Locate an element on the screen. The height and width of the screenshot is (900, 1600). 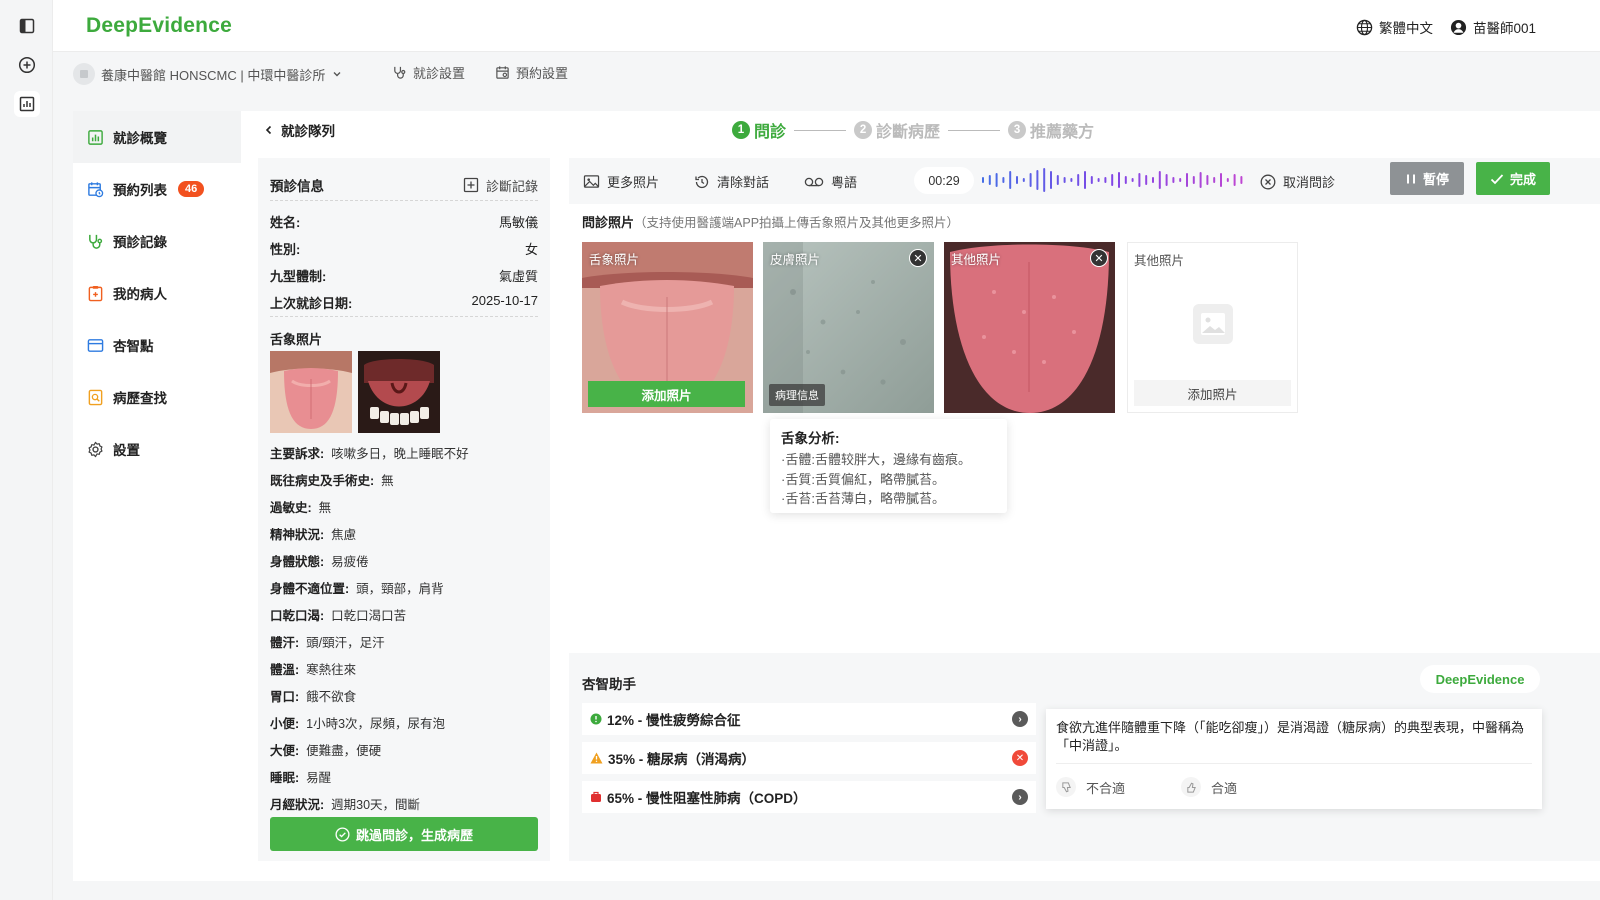
chevron-down-icon is located at coordinates (337, 74).